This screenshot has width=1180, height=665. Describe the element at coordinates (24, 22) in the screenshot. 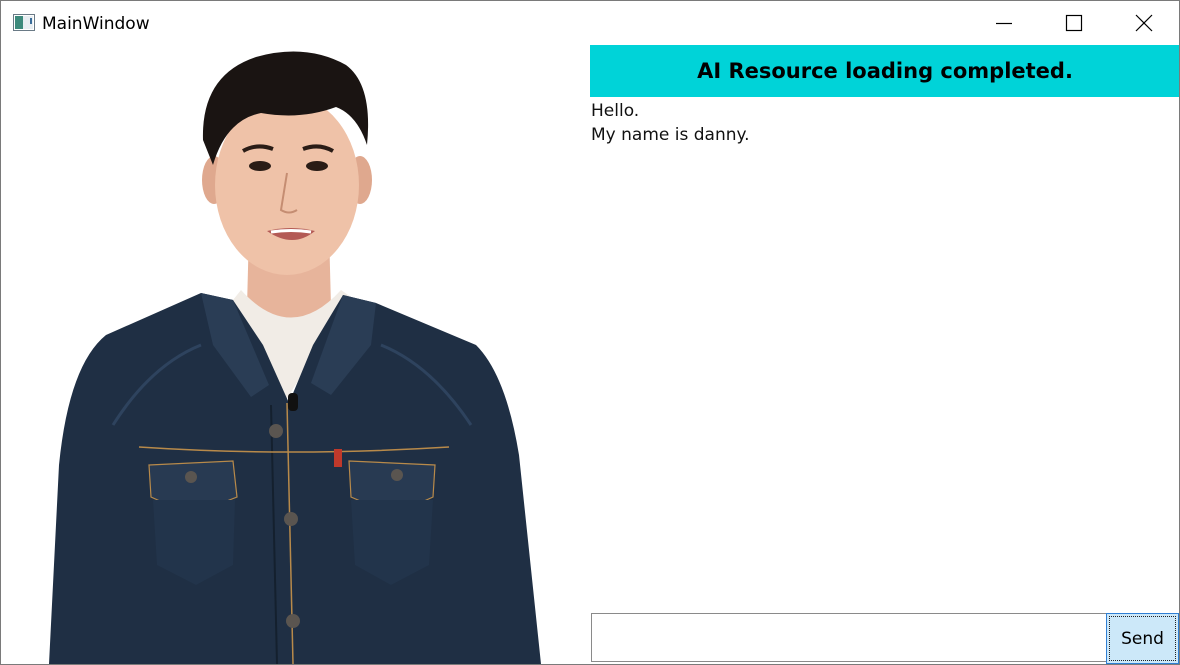

I see `window-app-icon` at that location.